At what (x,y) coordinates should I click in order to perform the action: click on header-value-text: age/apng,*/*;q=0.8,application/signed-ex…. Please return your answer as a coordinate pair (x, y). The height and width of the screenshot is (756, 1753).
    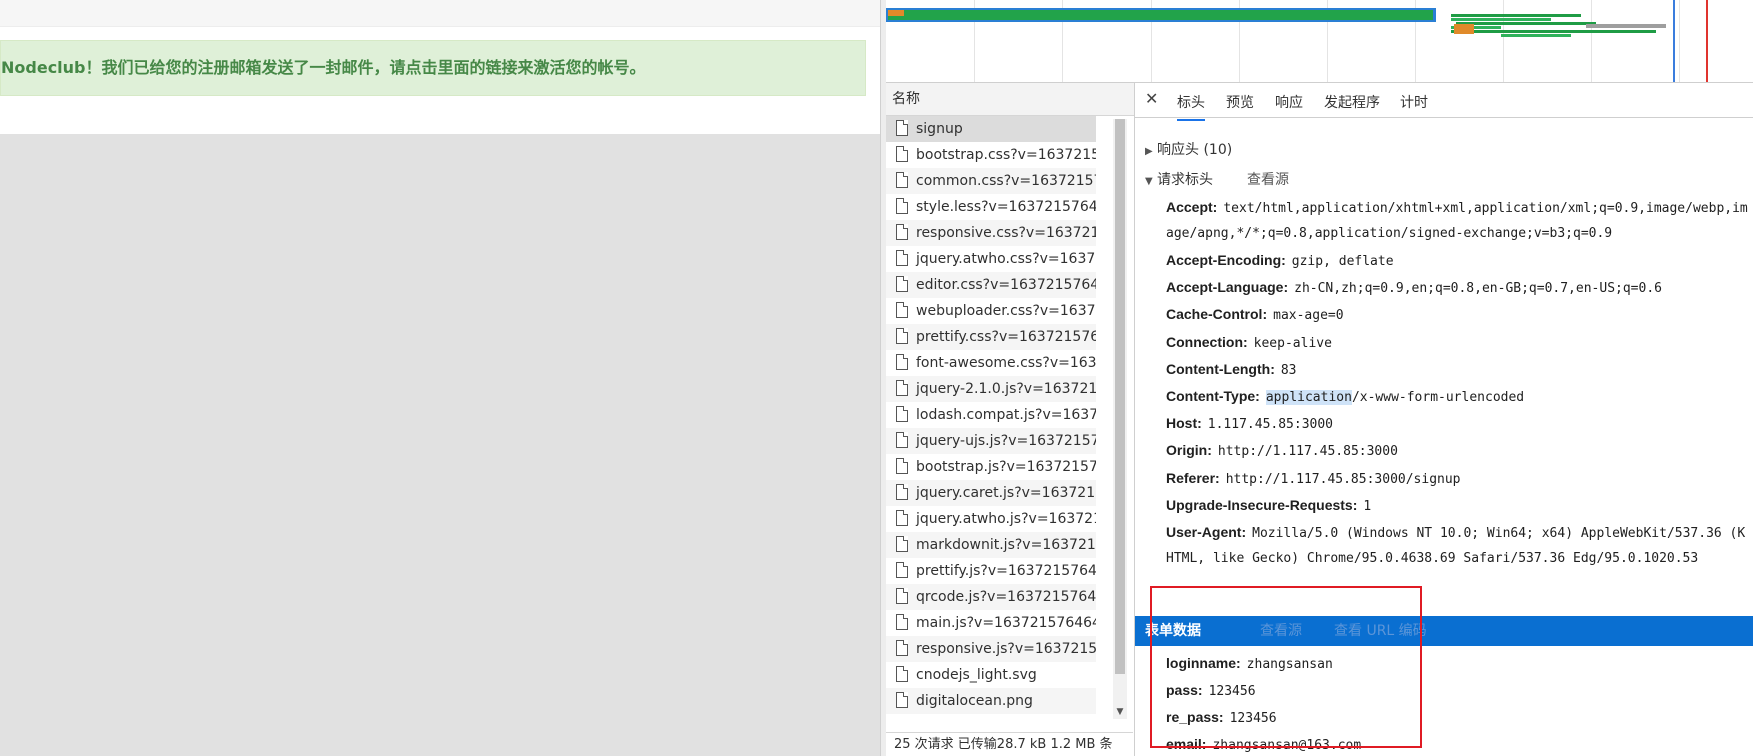
    Looking at the image, I should click on (1389, 233).